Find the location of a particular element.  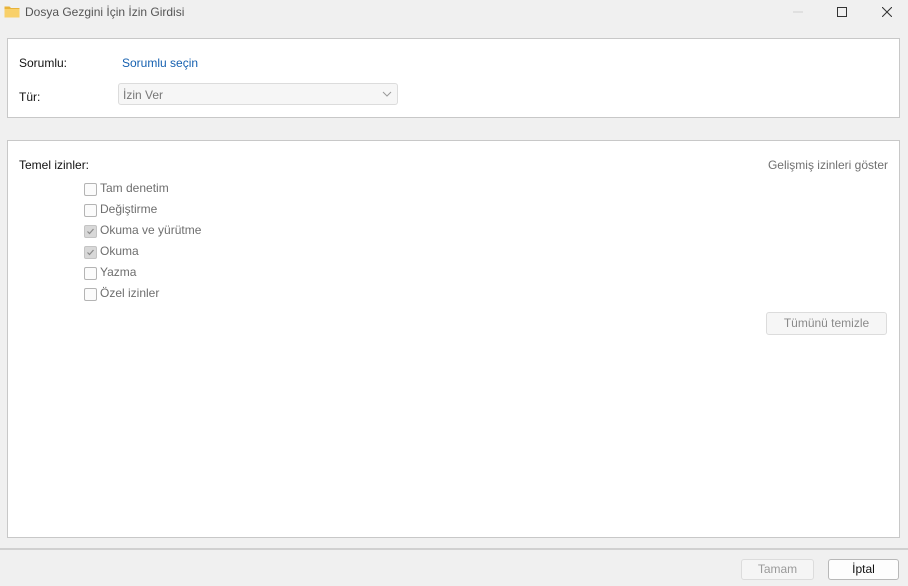

window-title: Dosya Gezgini İçin İzin Girdisi is located at coordinates (105, 12).